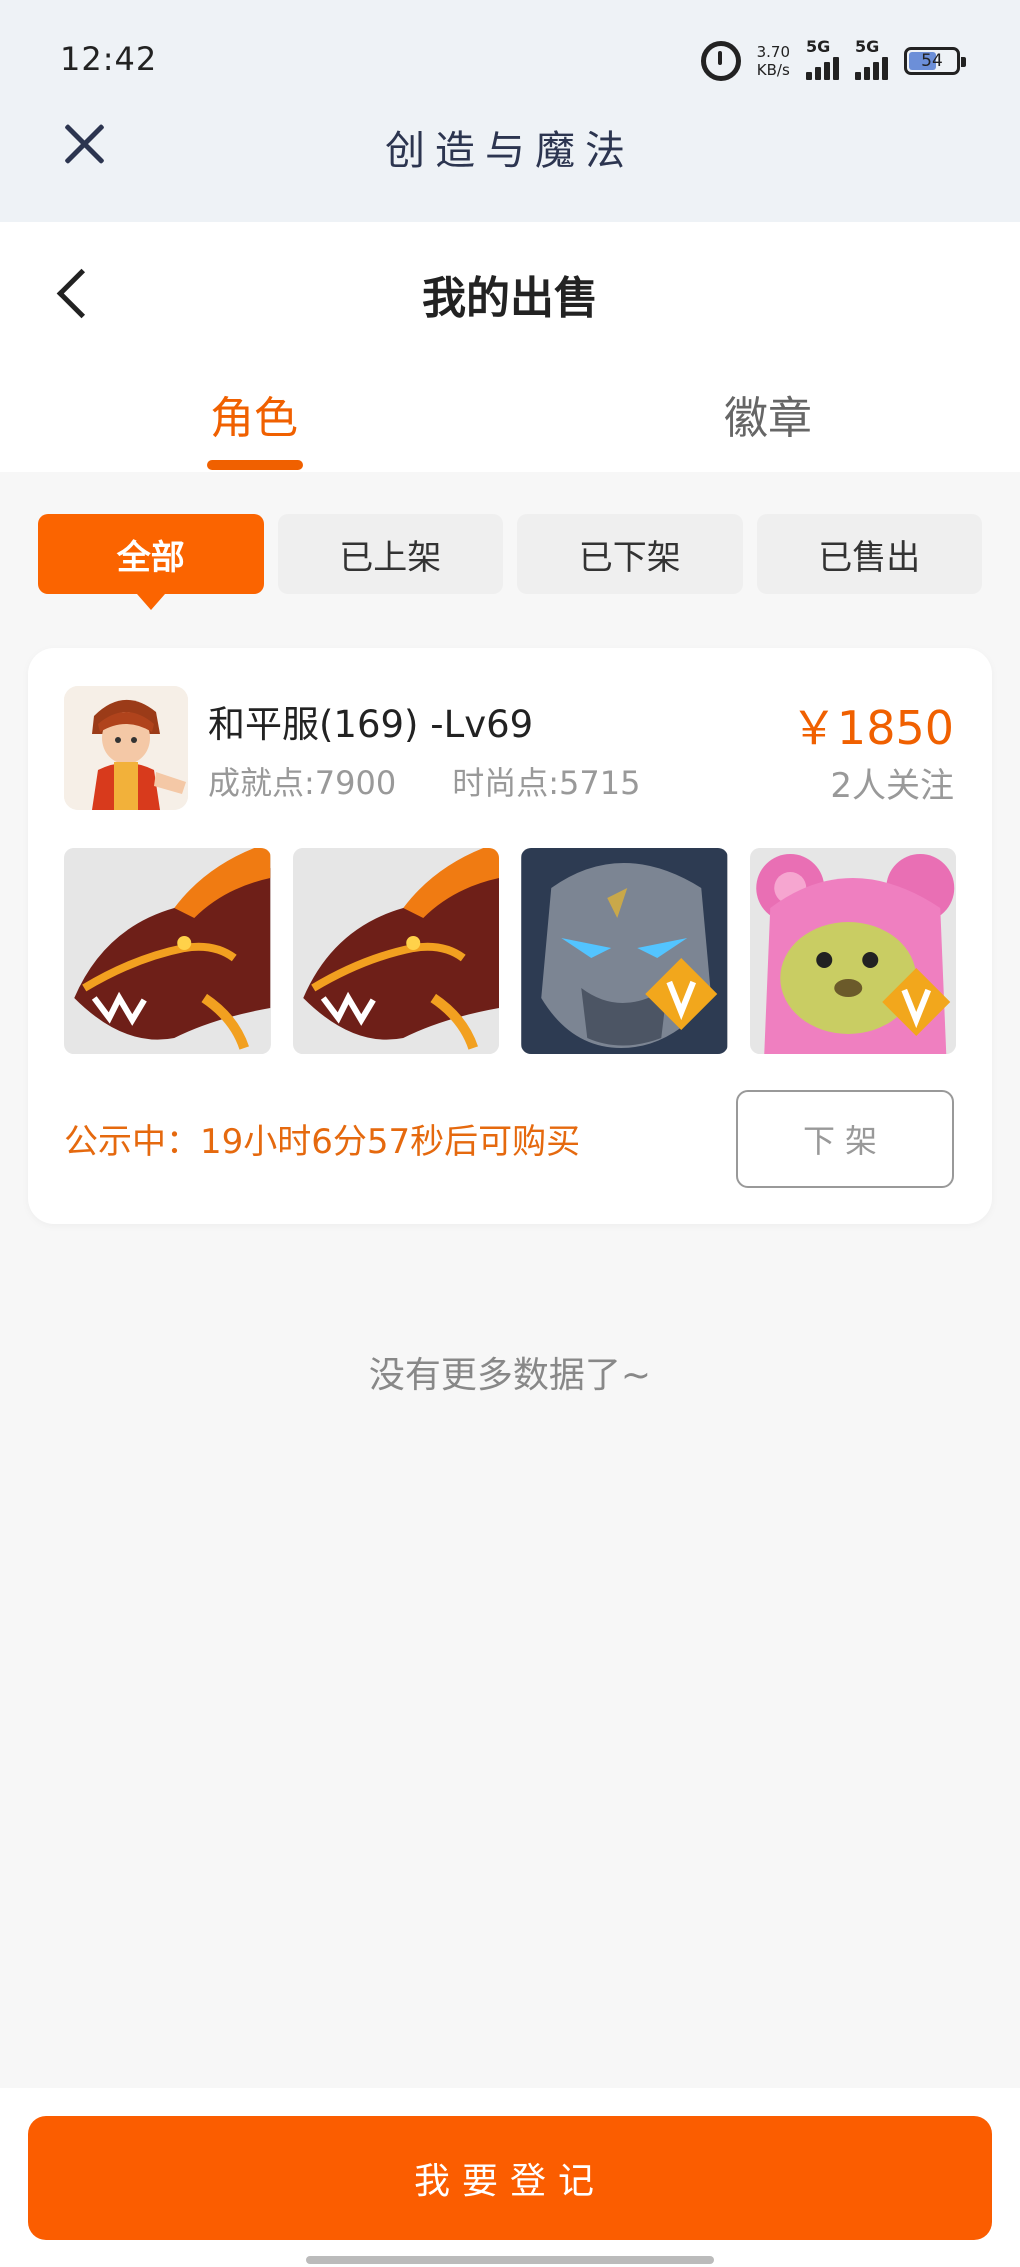 The height and width of the screenshot is (2267, 1020). What do you see at coordinates (852, 951) in the screenshot?
I see `pink-bear-mount-icon` at bounding box center [852, 951].